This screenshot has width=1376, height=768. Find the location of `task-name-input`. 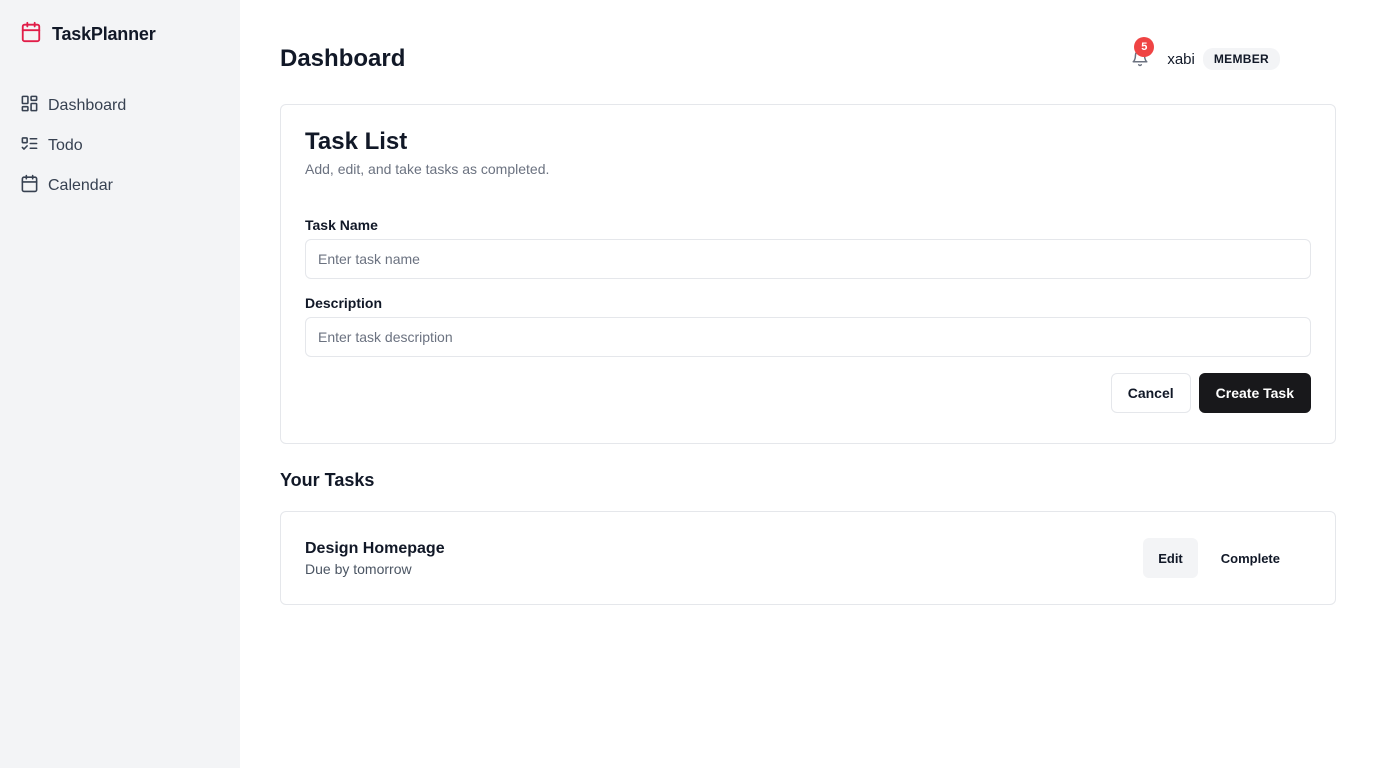

task-name-input is located at coordinates (808, 259).